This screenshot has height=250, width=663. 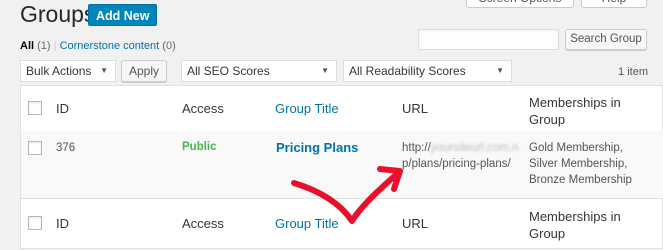 What do you see at coordinates (199, 147) in the screenshot?
I see `row-access-badge: Public` at bounding box center [199, 147].